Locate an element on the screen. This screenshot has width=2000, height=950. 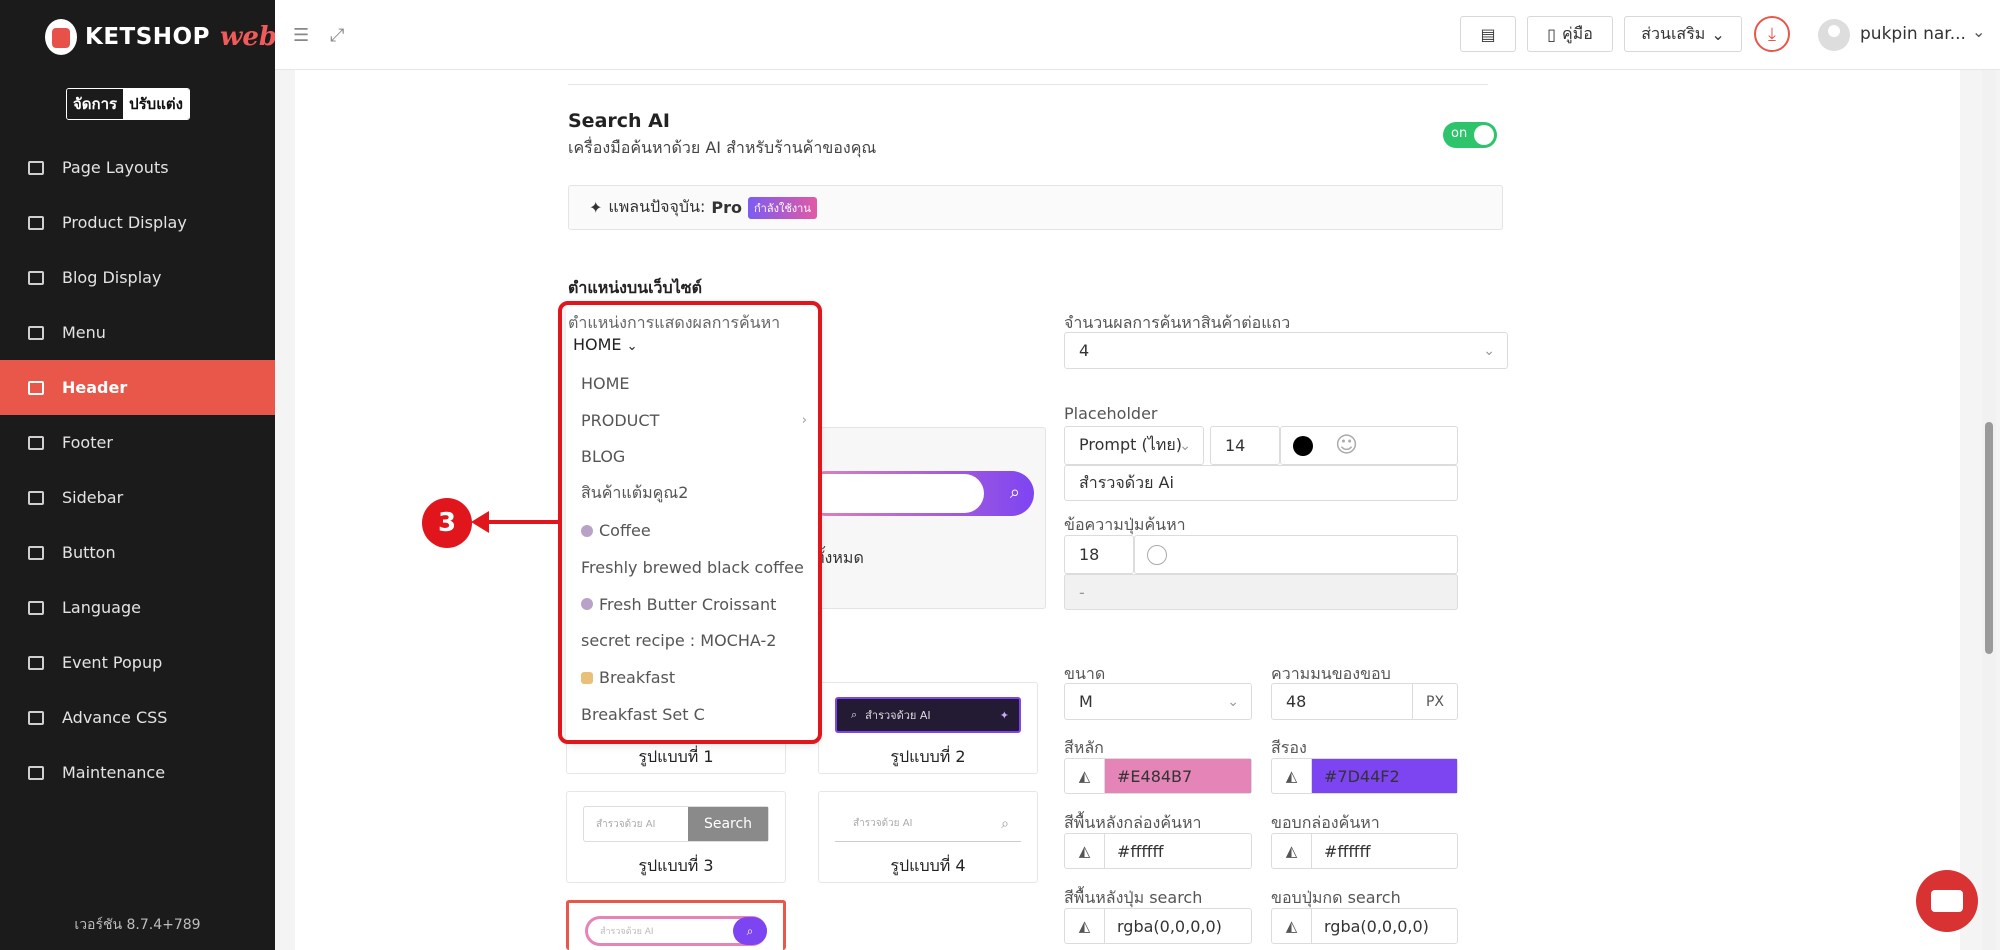
placeholder-label: Placeholder is located at coordinates (1111, 413).